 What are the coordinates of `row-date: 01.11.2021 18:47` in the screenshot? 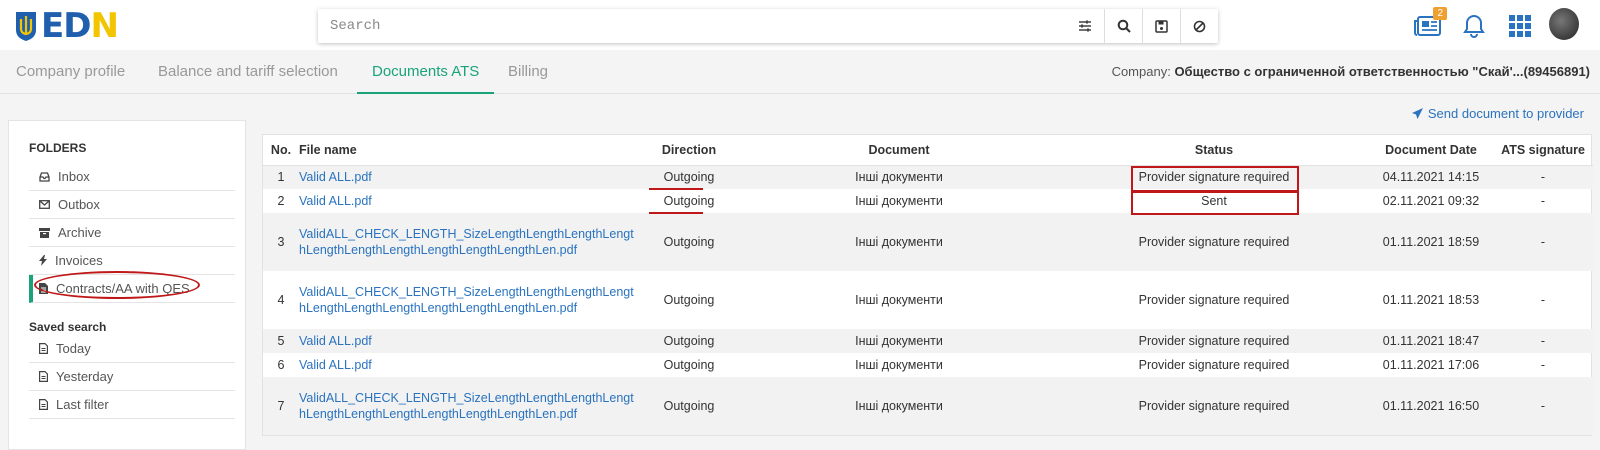 It's located at (1431, 341).